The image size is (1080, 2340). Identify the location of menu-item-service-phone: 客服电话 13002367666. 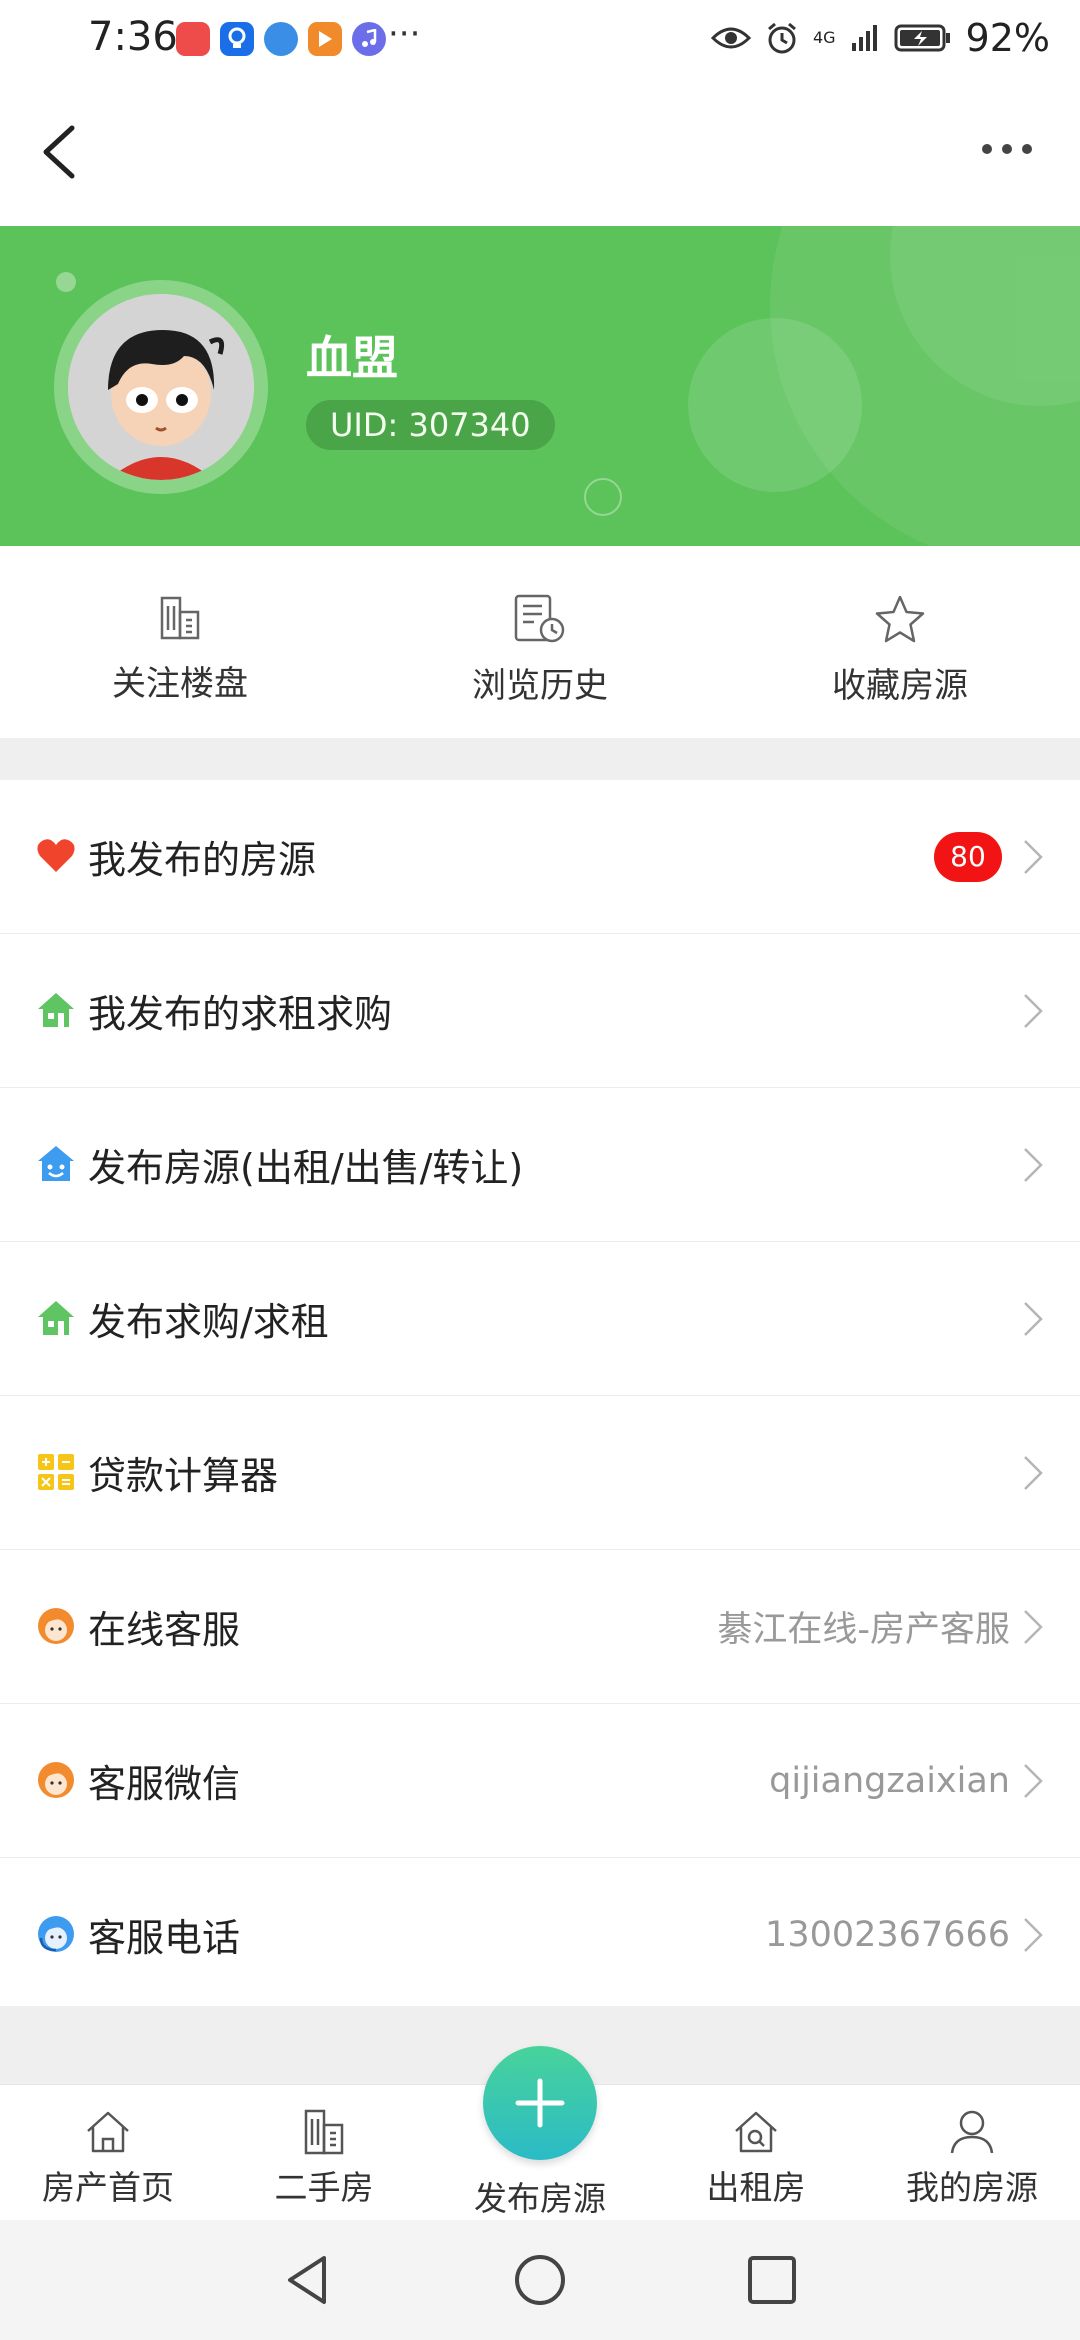
(540, 1935).